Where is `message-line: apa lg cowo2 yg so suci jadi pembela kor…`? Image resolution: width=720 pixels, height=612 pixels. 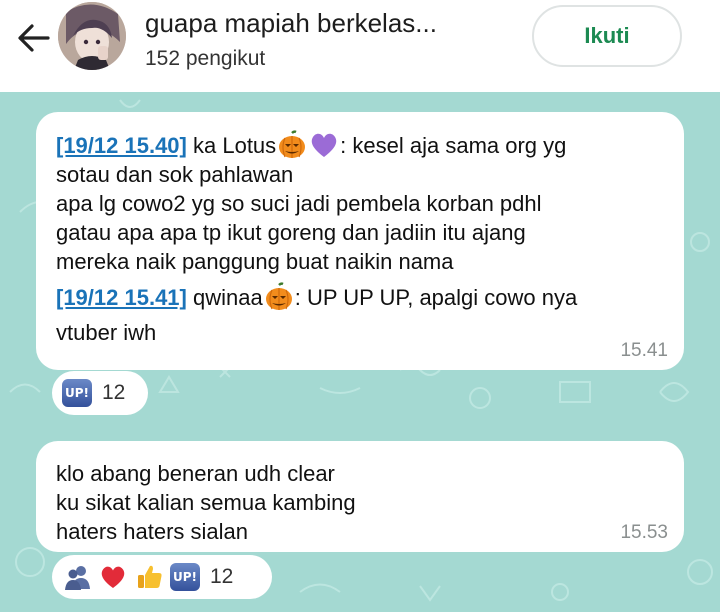
message-line: apa lg cowo2 yg so suci jadi pembela kor… is located at coordinates (299, 203).